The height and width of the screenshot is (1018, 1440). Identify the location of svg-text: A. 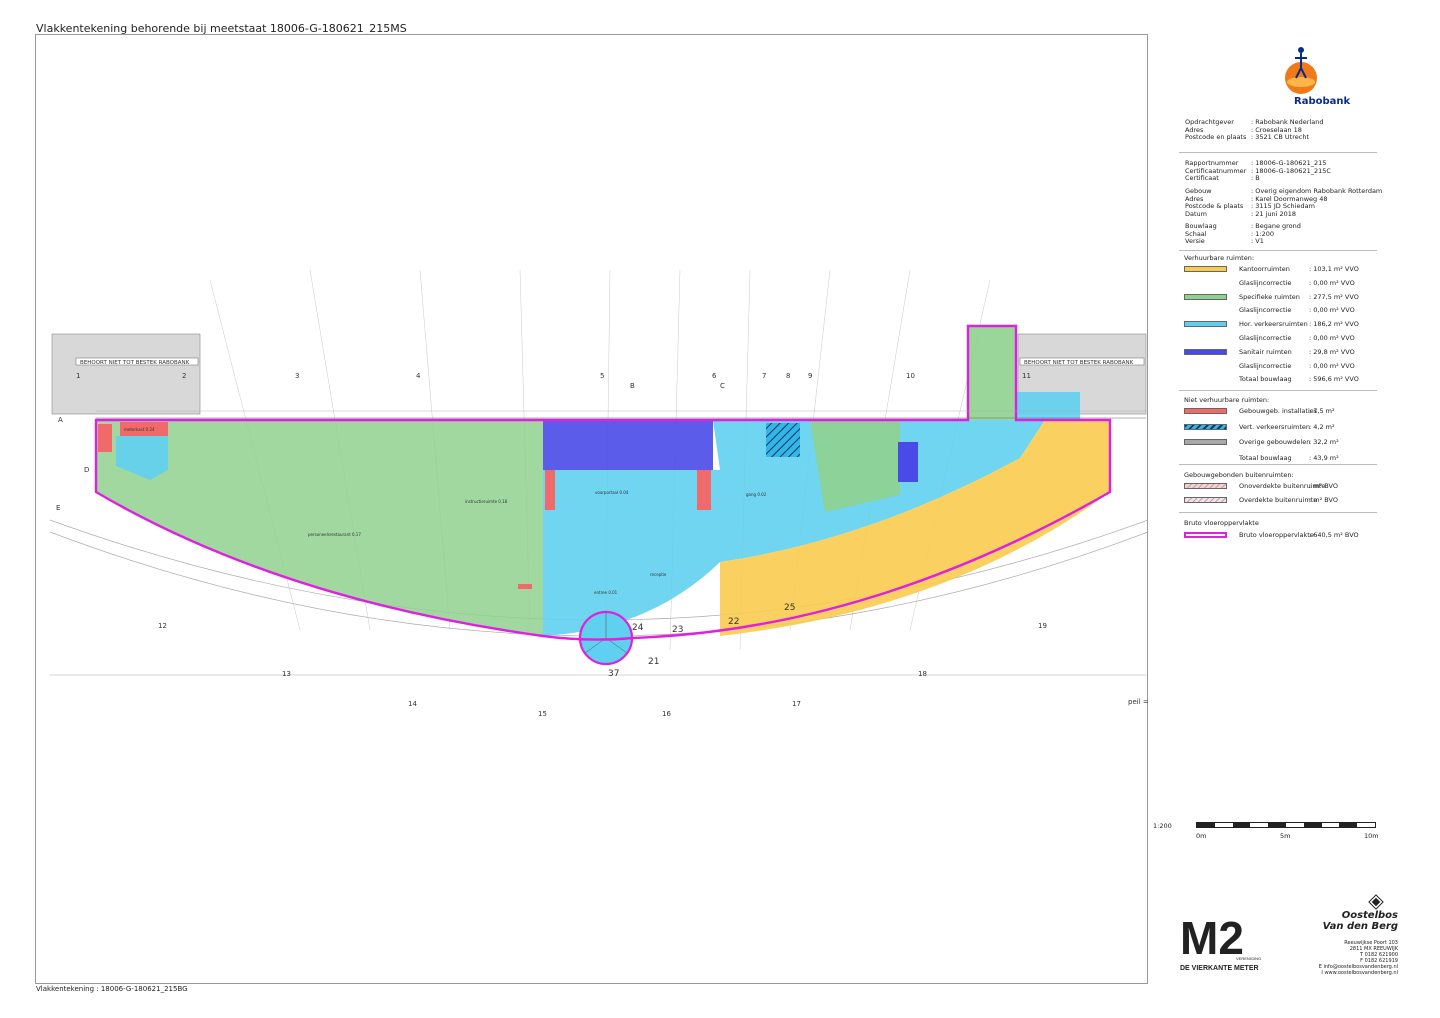
(60, 420).